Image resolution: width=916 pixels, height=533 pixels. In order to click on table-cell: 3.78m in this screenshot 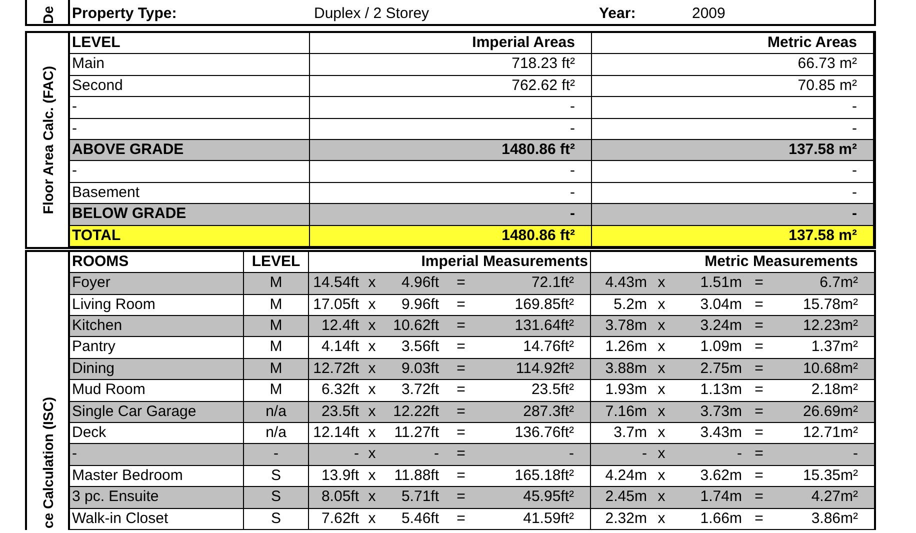, I will do `click(620, 327)`.